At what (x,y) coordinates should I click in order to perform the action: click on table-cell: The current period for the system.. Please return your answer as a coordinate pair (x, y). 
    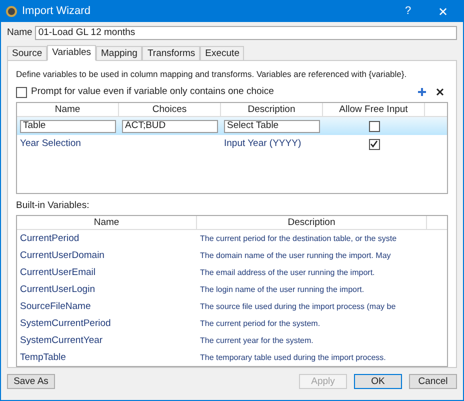
    Looking at the image, I should click on (260, 323).